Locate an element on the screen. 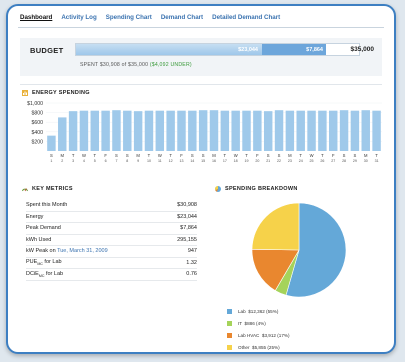  x-tick-day: 4 is located at coordinates (84, 161).